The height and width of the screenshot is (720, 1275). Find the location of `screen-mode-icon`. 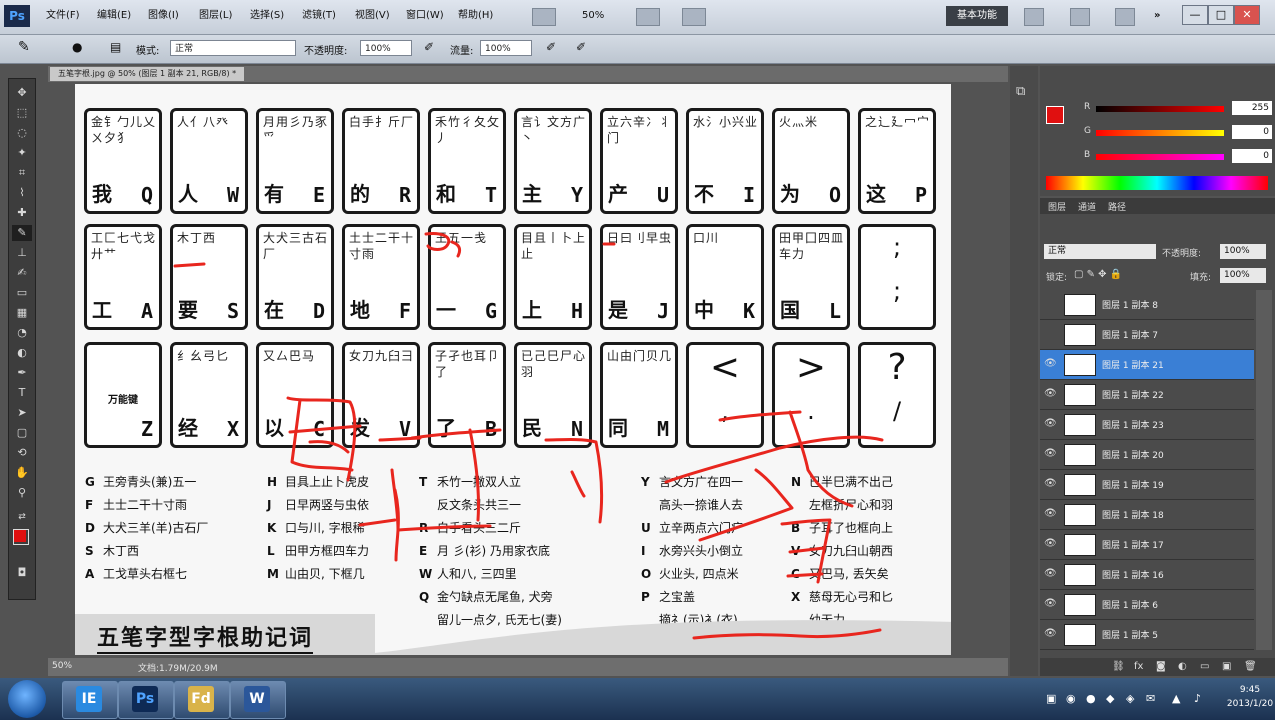

screen-mode-icon is located at coordinates (544, 17).